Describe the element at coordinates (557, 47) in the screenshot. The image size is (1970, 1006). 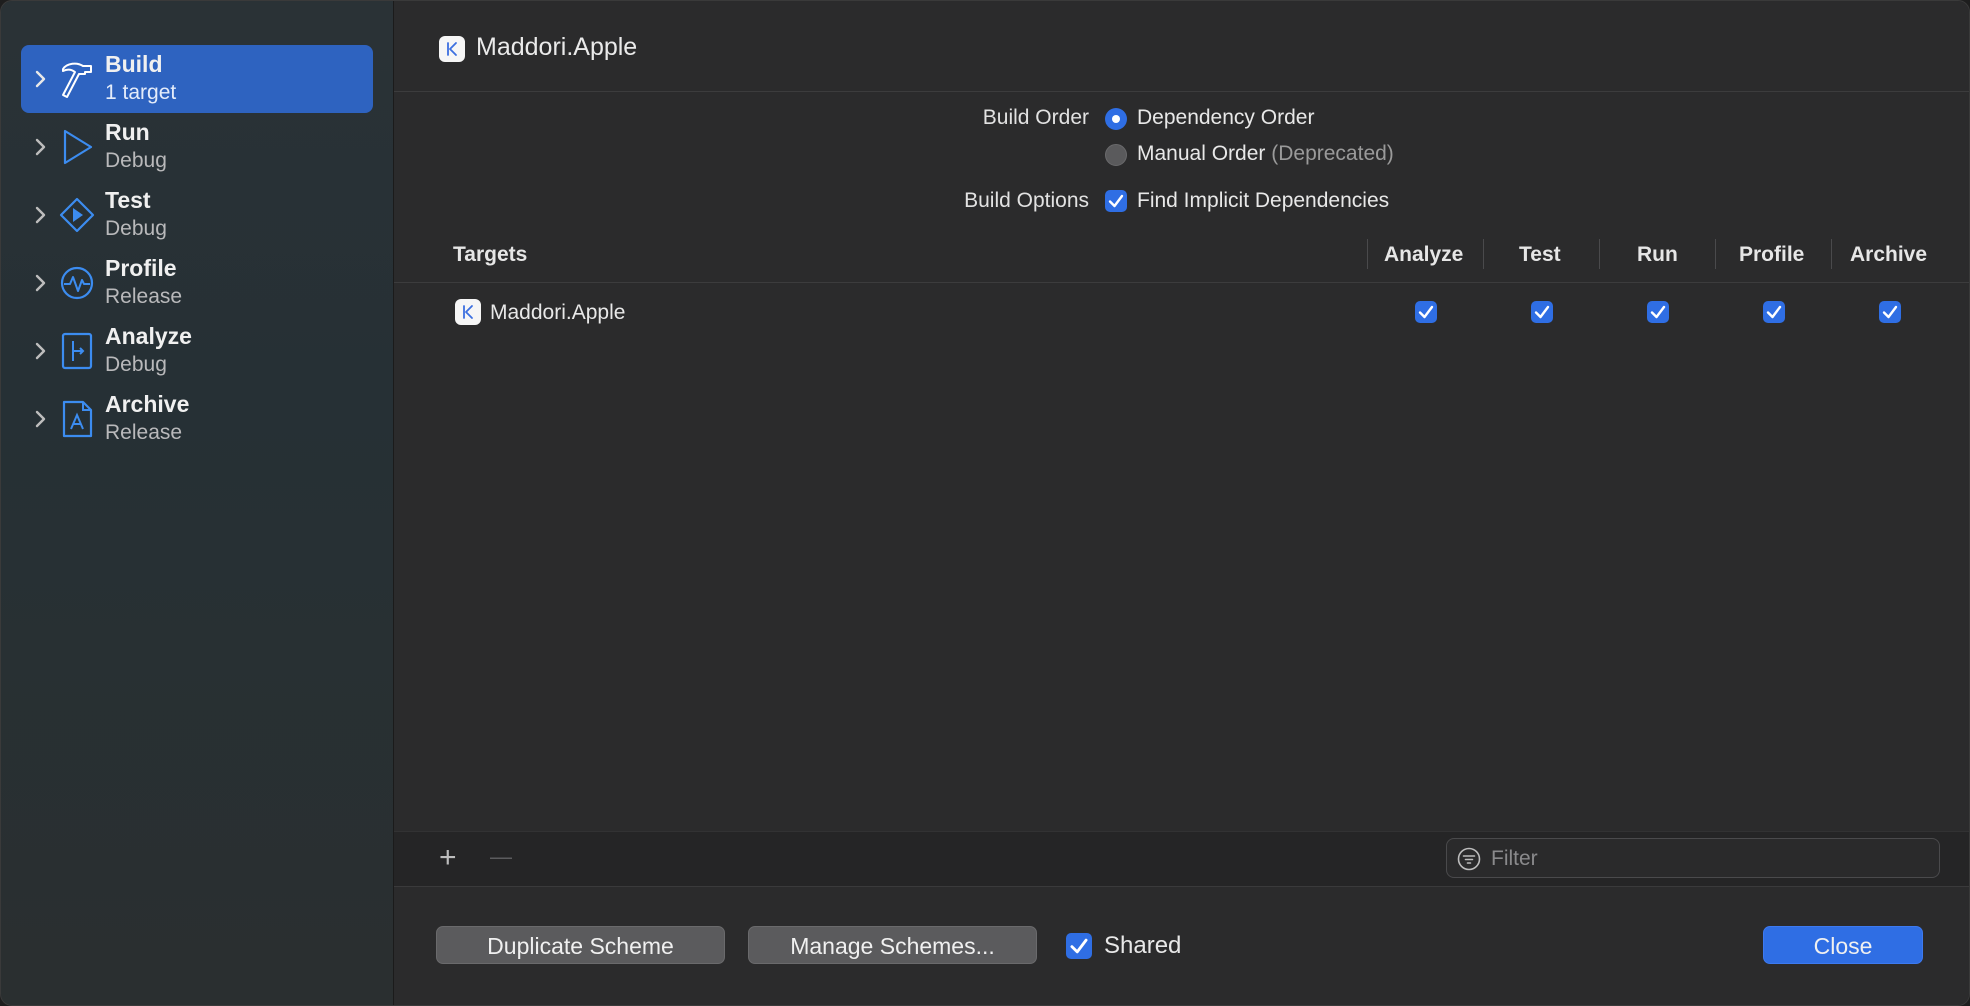
I see `page-title: Maddori.Apple` at that location.